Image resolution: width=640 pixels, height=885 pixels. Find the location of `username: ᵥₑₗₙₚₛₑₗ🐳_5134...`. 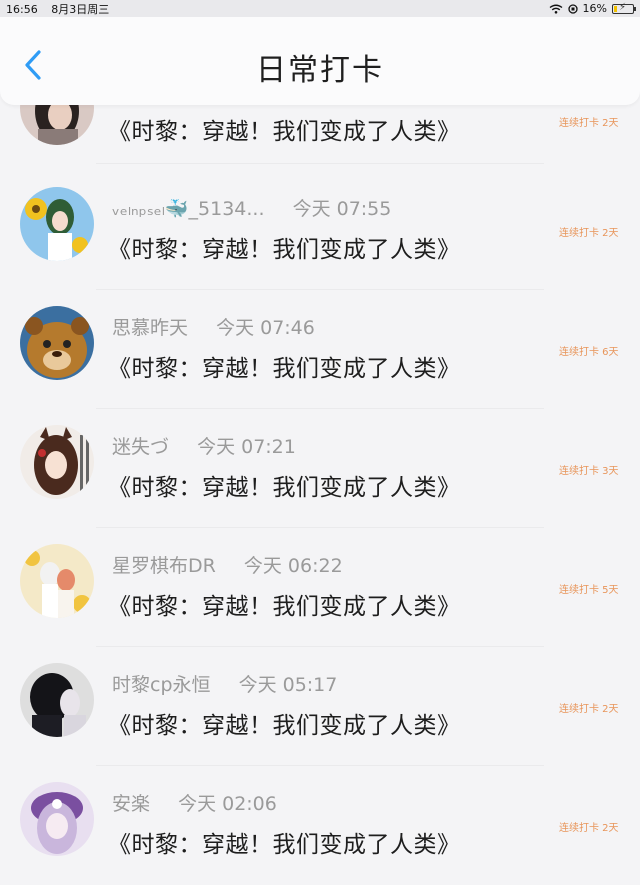

username: ᵥₑₗₙₚₛₑₗ🐳_5134... is located at coordinates (188, 209).